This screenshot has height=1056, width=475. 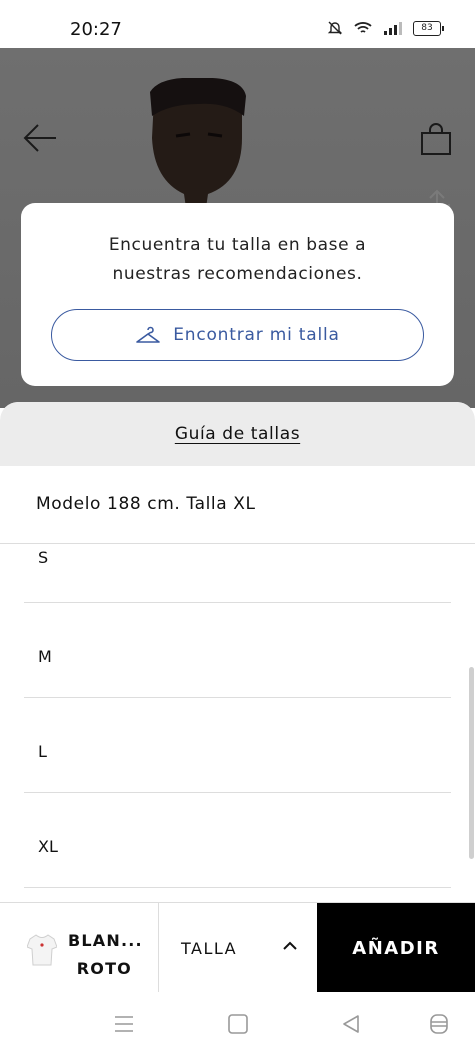 What do you see at coordinates (439, 1024) in the screenshot?
I see `assistant-icon` at bounding box center [439, 1024].